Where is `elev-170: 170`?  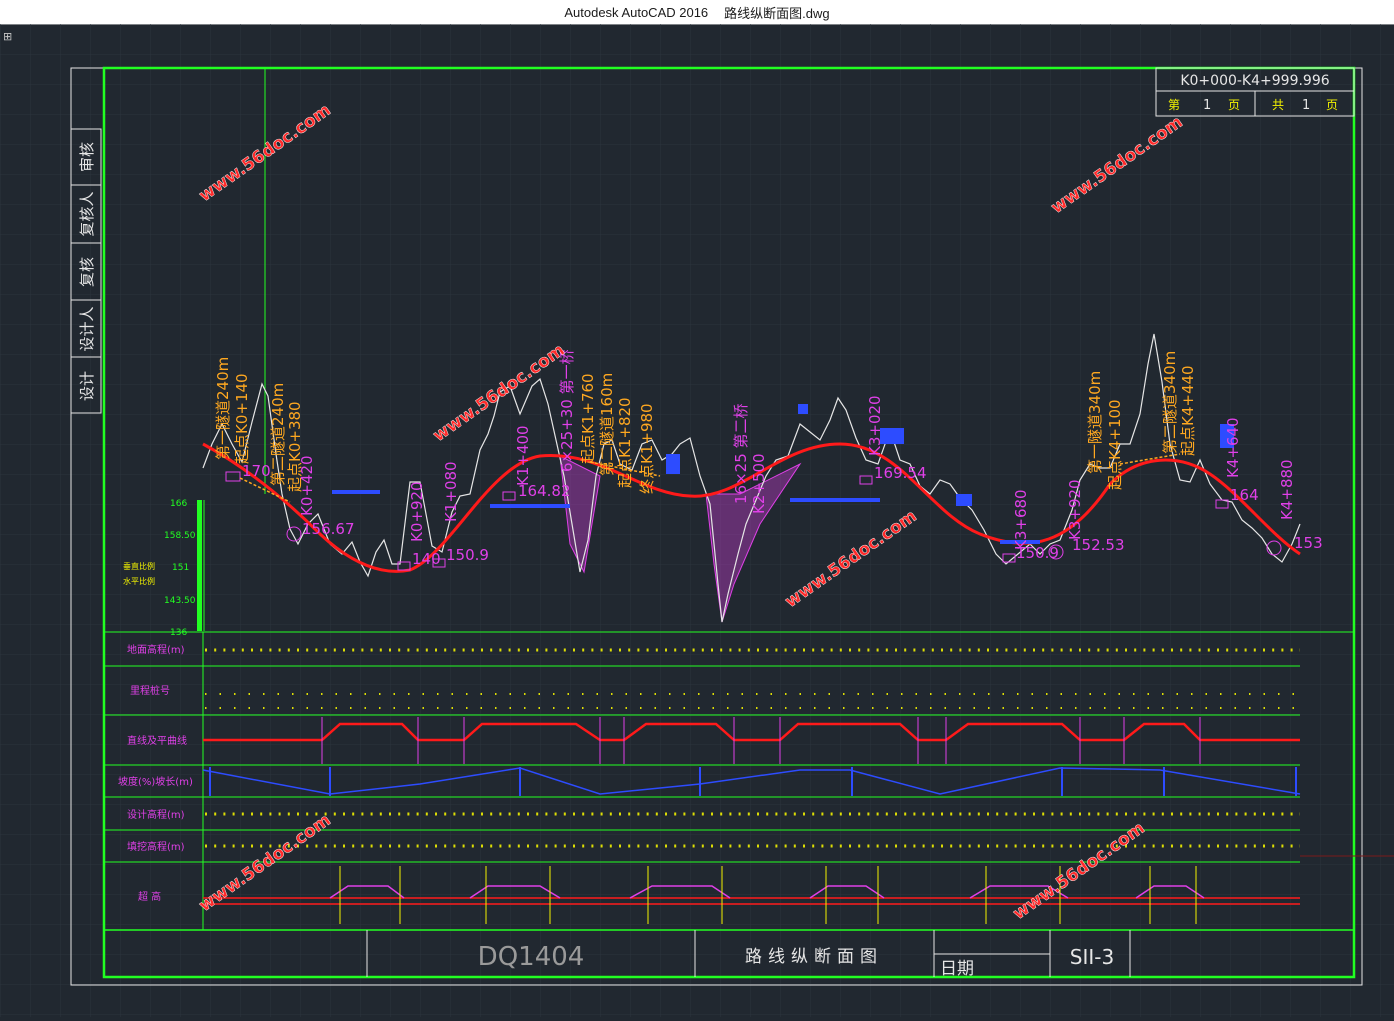 elev-170: 170 is located at coordinates (256, 471).